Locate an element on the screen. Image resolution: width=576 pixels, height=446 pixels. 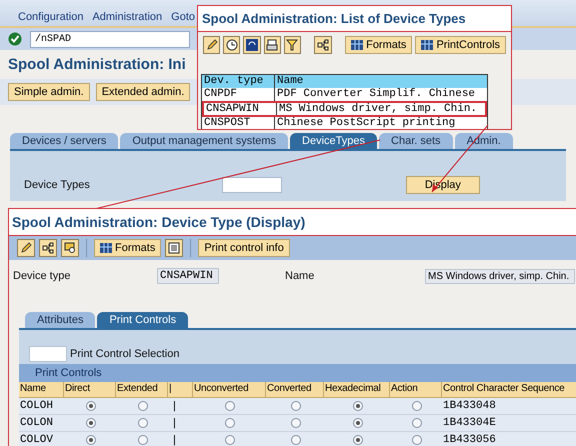
table-title: Print Controls is located at coordinates (297, 373).